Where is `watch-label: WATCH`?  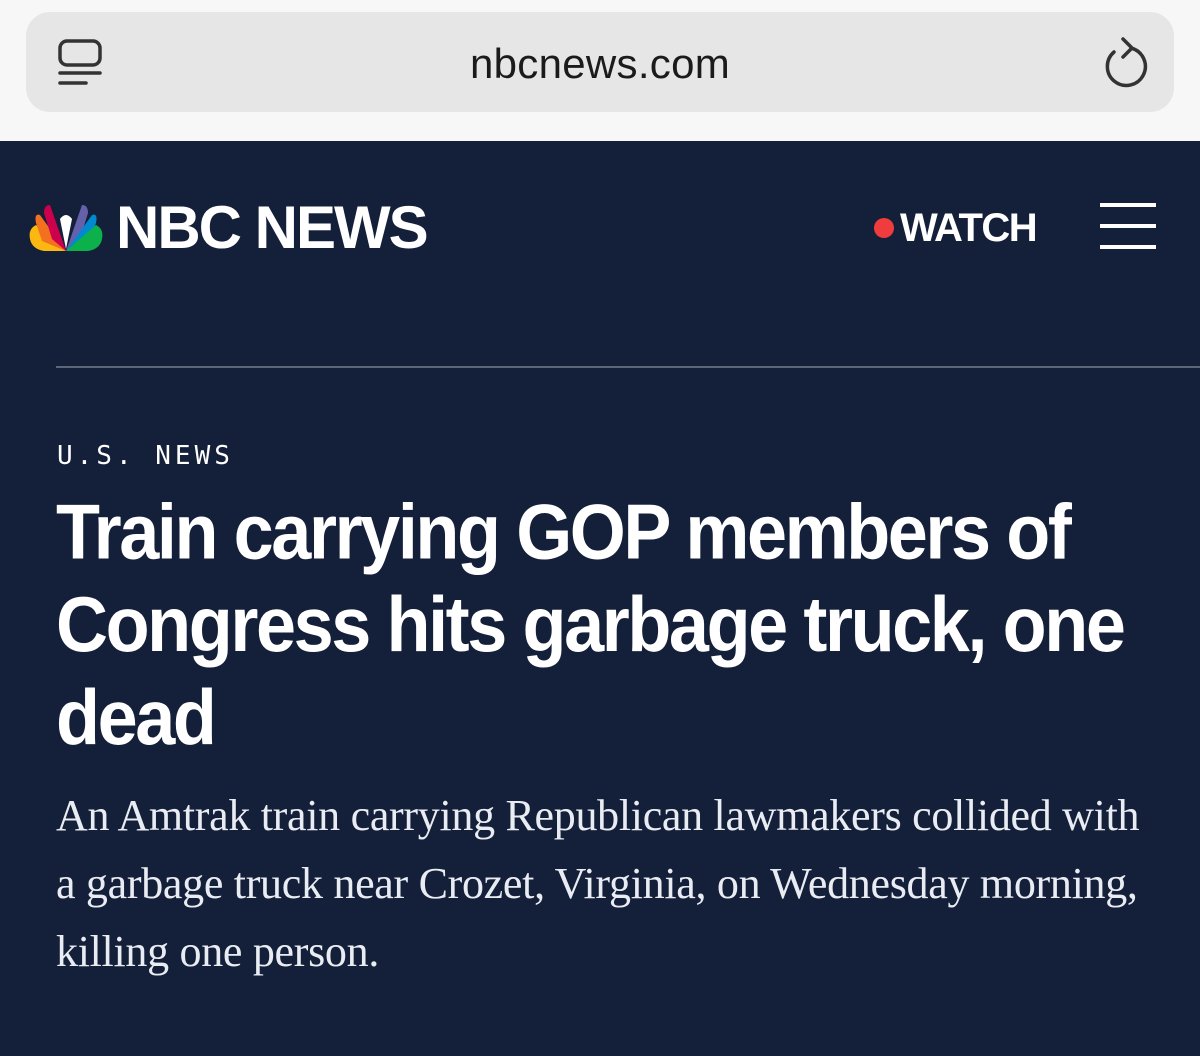
watch-label: WATCH is located at coordinates (969, 228).